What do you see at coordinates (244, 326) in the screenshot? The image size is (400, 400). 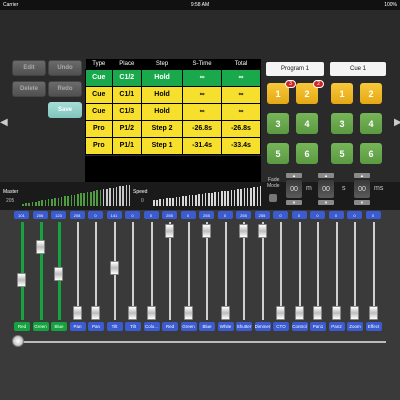 I see `channel-label: Shutter` at bounding box center [244, 326].